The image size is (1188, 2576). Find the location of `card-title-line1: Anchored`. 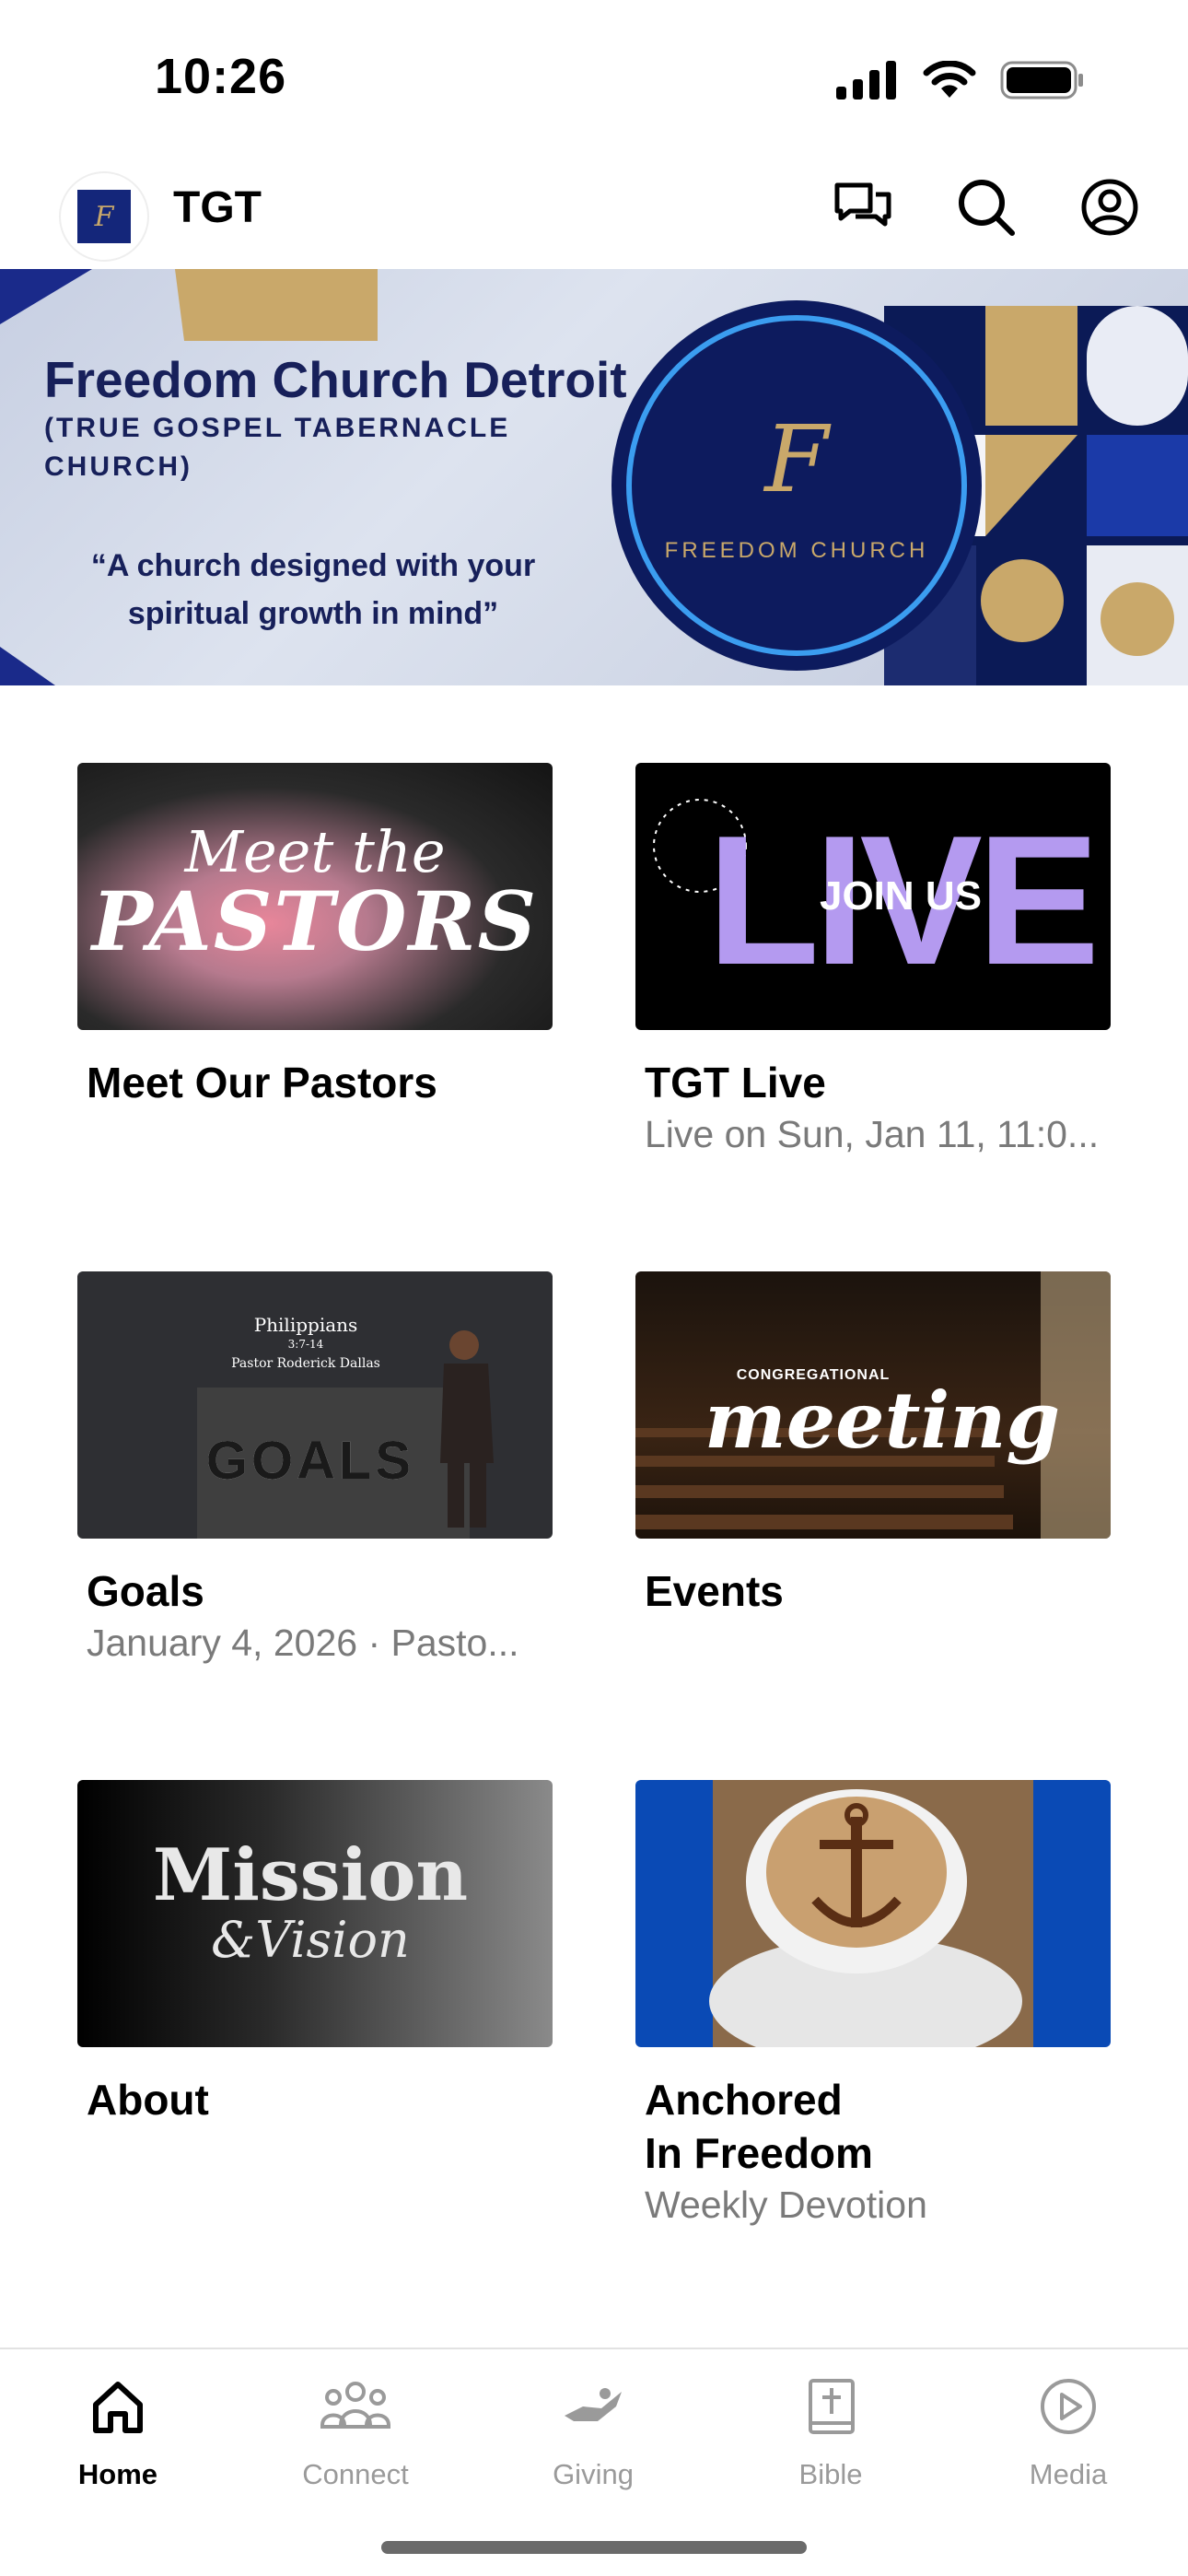

card-title-line1: Anchored is located at coordinates (744, 2100).